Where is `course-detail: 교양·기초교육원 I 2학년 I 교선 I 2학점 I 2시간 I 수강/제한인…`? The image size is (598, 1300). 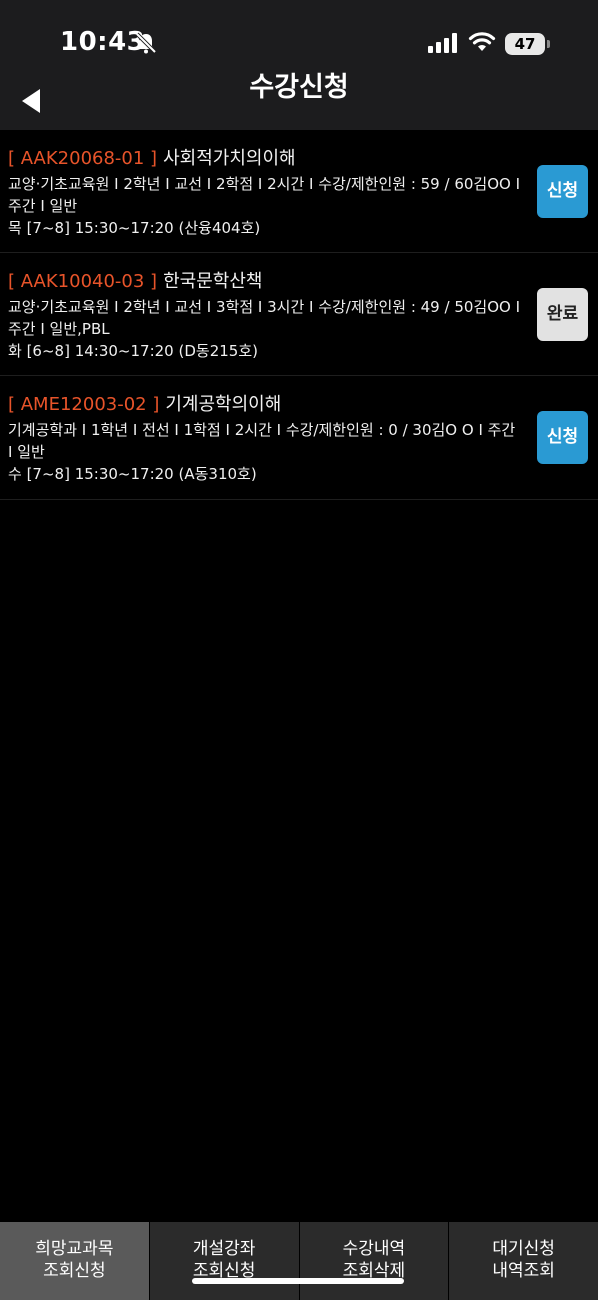 course-detail: 교양·기초교육원 I 2학년 I 교선 I 2학점 I 2시간 I 수강/제한인… is located at coordinates (264, 195).